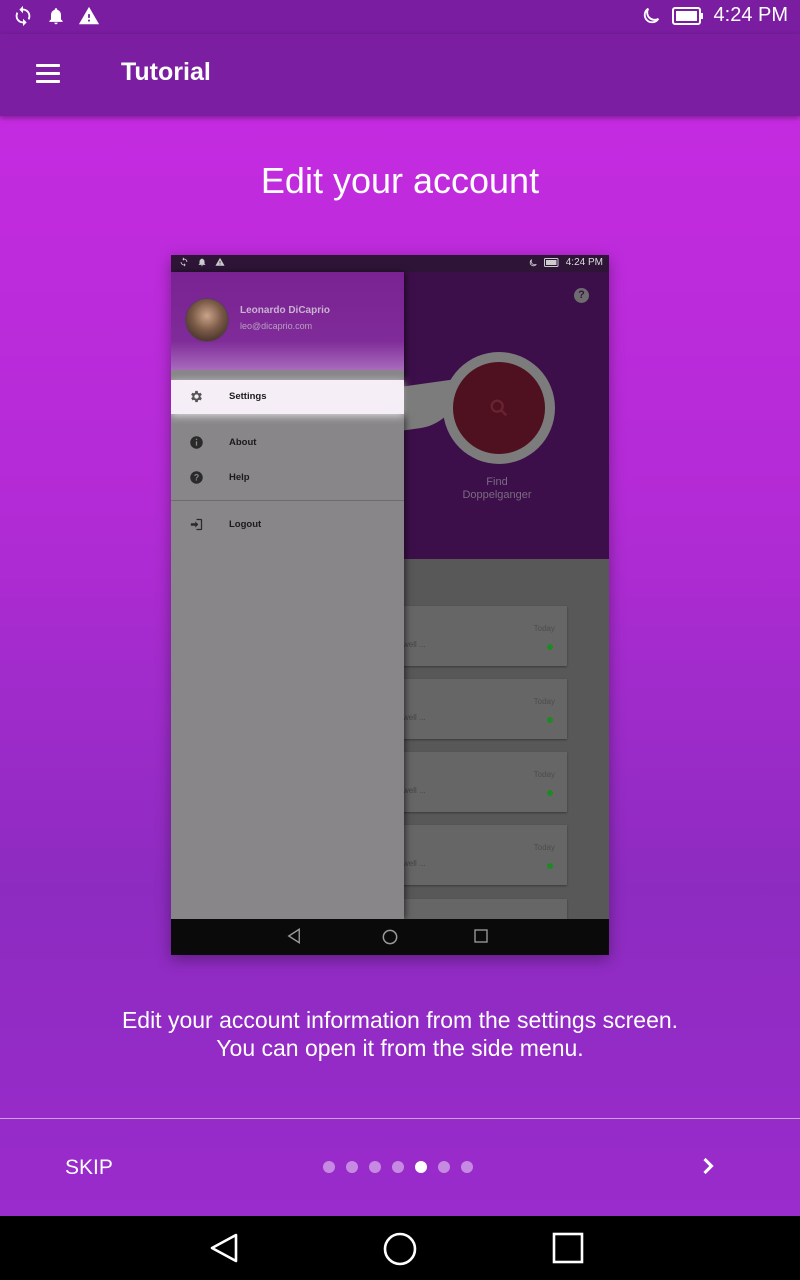 The image size is (800, 1280). What do you see at coordinates (651, 15) in the screenshot?
I see `moon-icon` at bounding box center [651, 15].